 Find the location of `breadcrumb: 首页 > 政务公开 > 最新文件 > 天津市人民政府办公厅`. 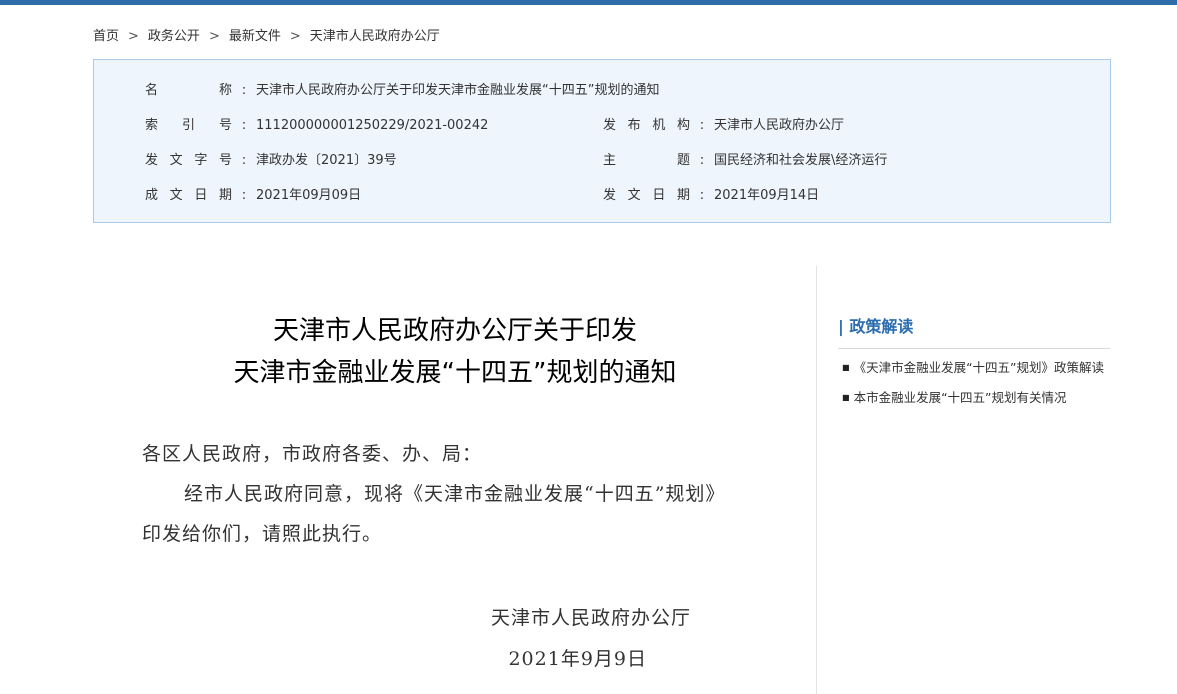

breadcrumb: 首页 > 政务公开 > 最新文件 > 天津市人民政府办公厅 is located at coordinates (266, 34).